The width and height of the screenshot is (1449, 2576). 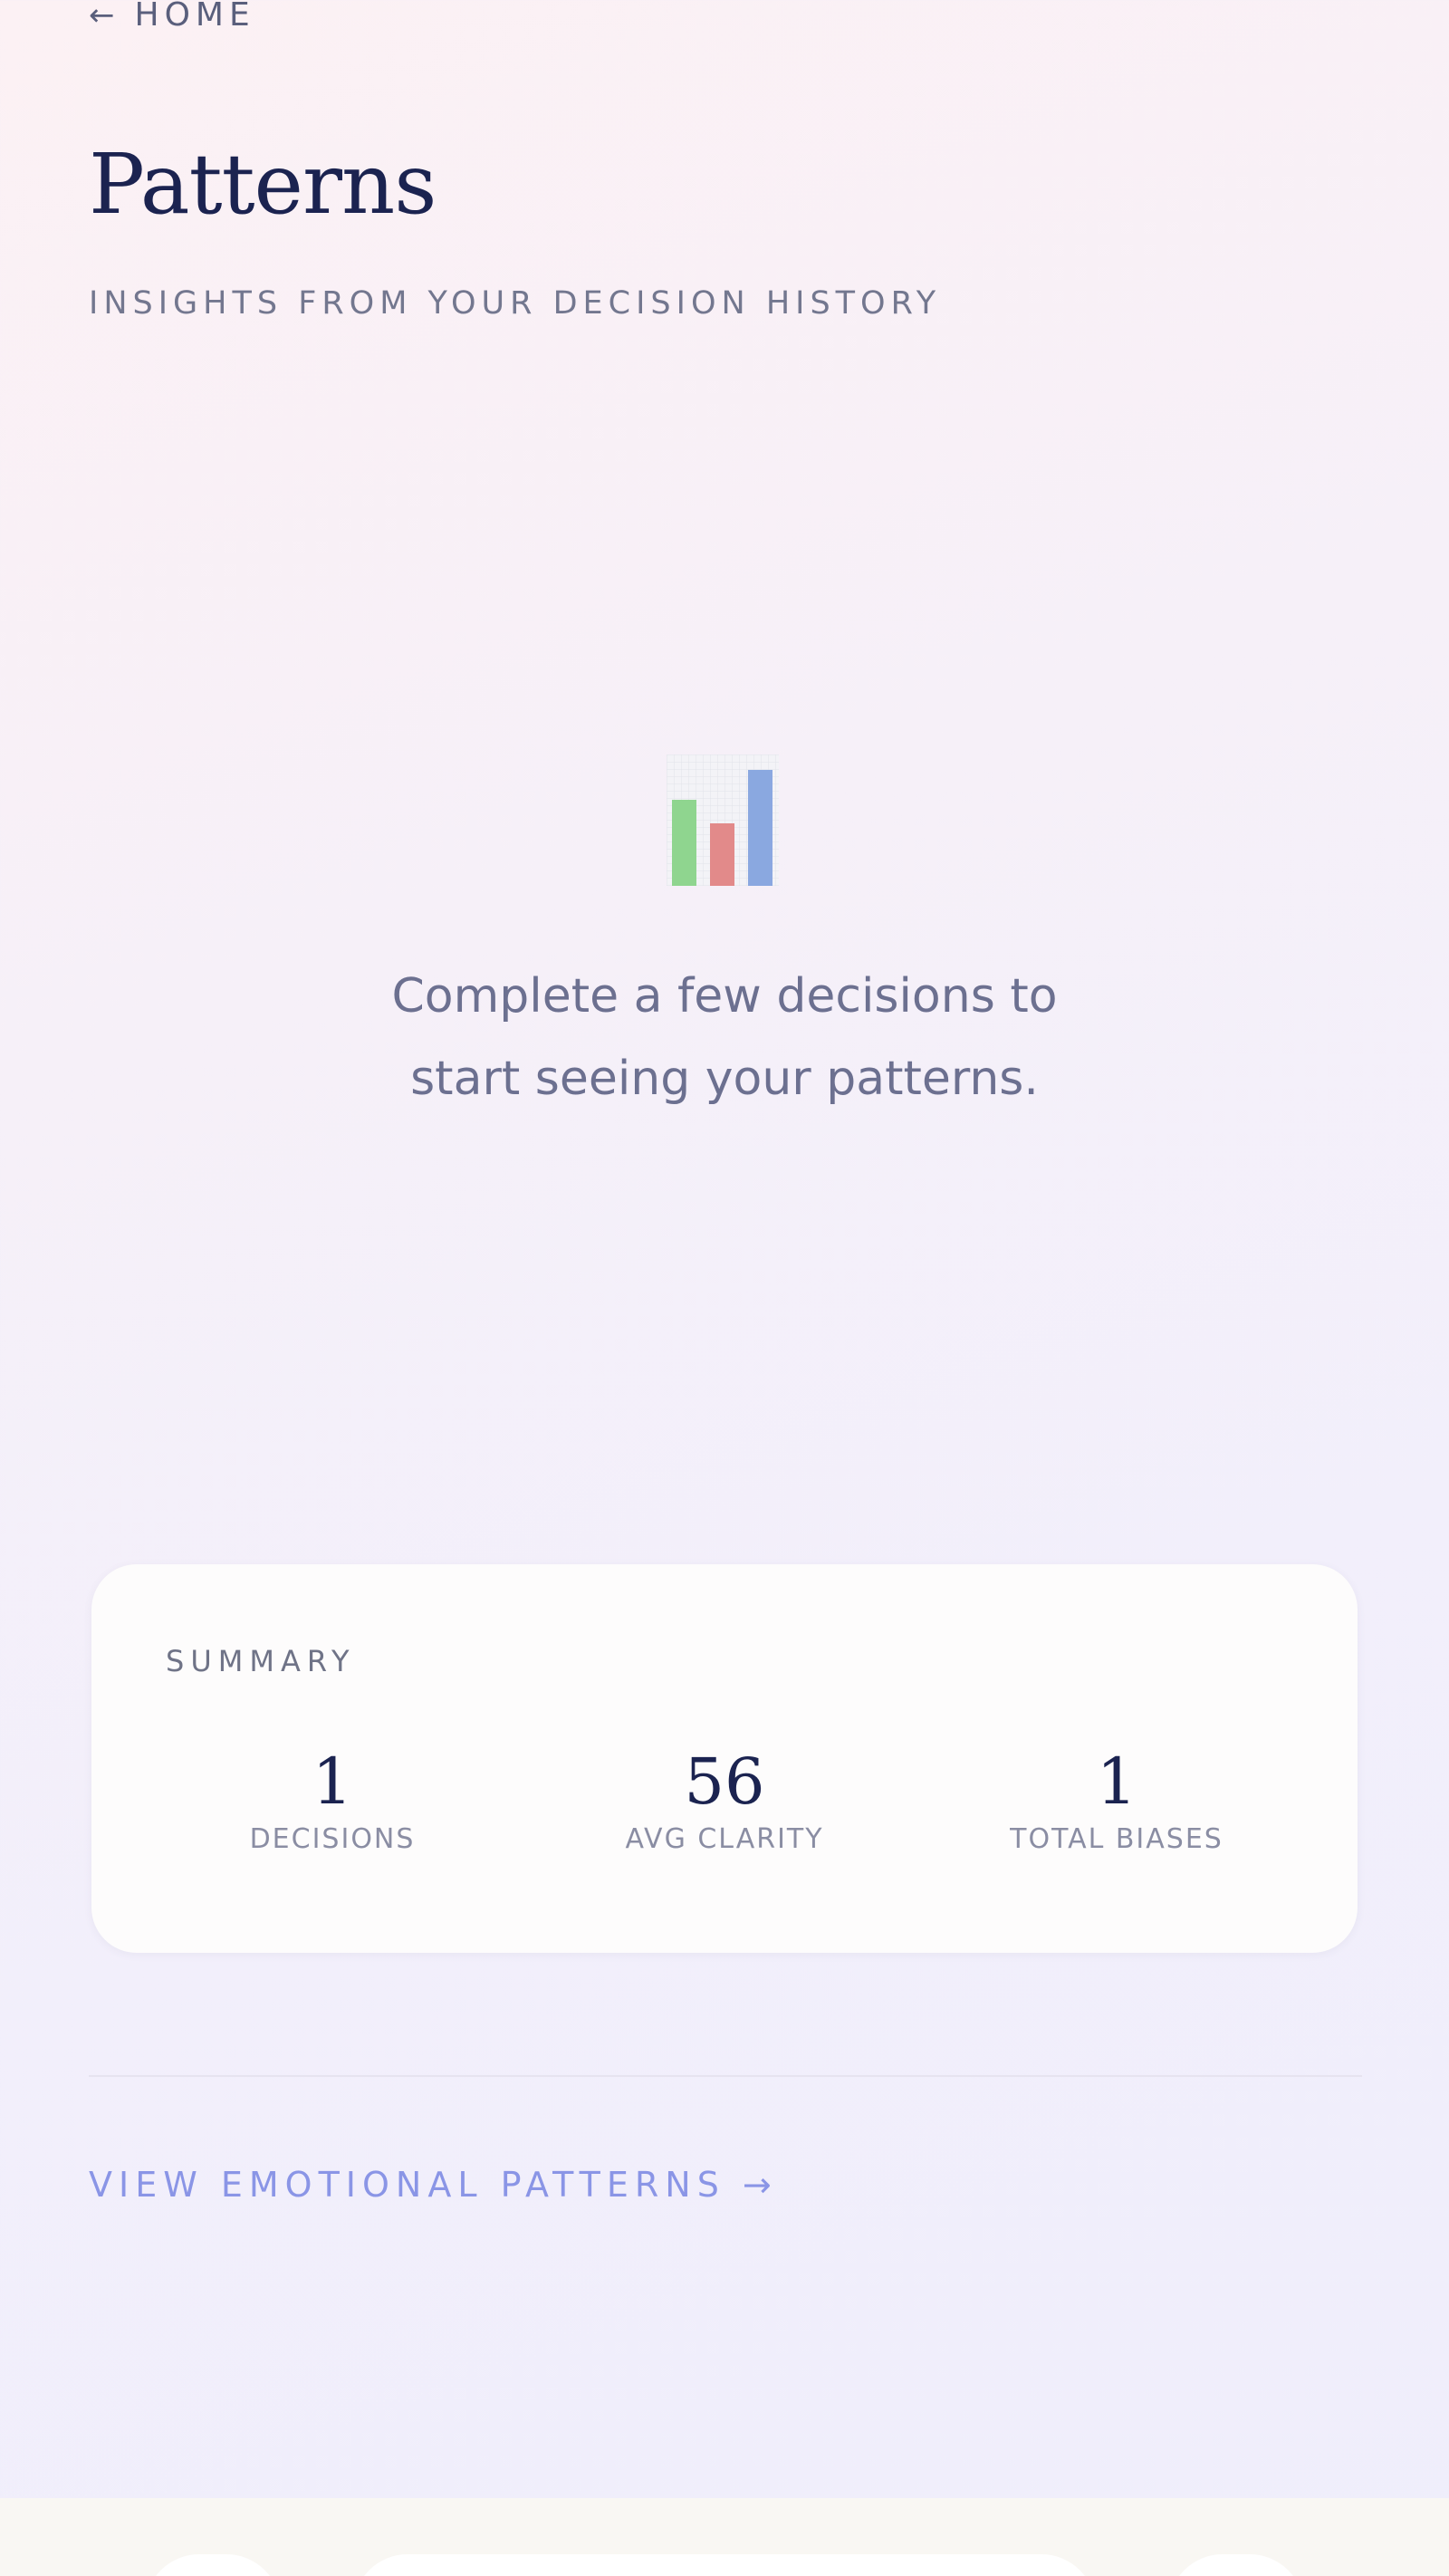 I want to click on stat-total-biases-value: 1, so click(x=1116, y=1782).